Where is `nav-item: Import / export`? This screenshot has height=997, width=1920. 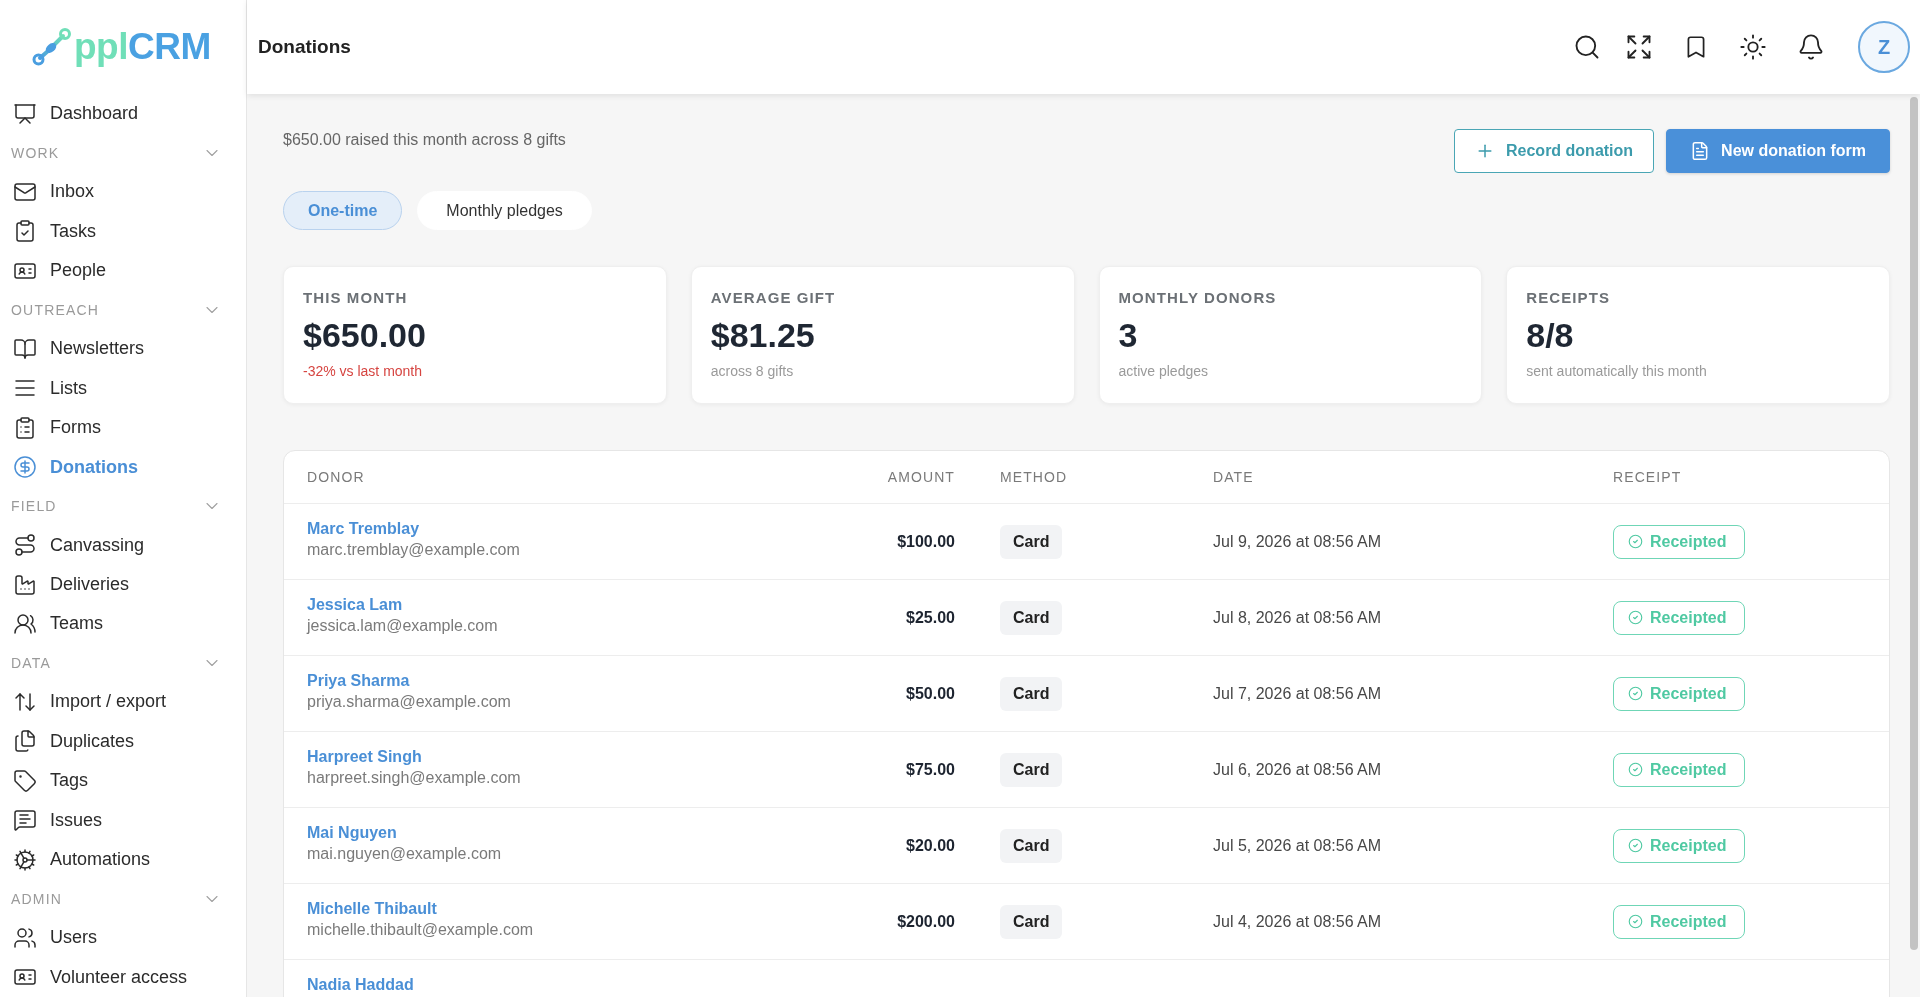 nav-item: Import / export is located at coordinates (123, 702).